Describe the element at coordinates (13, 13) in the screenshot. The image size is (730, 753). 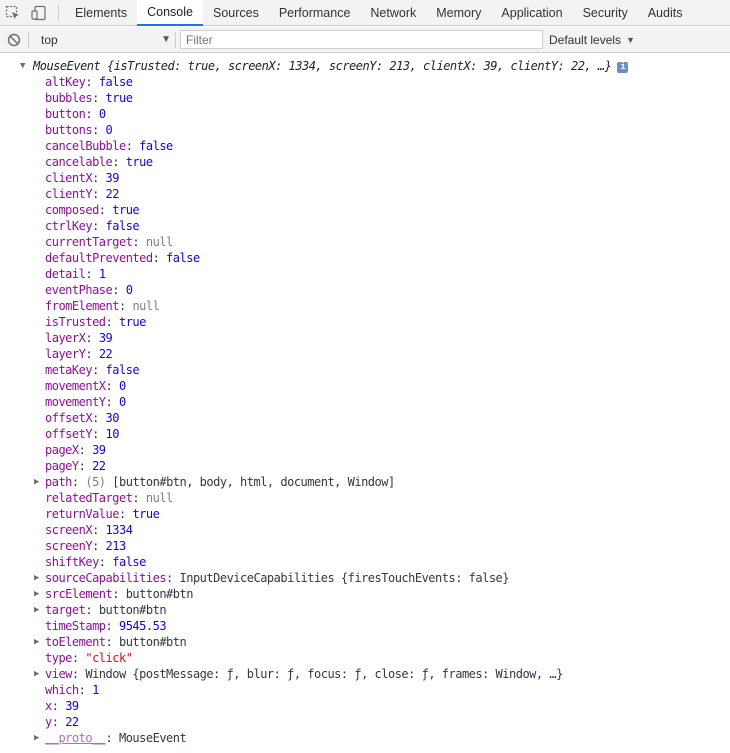
I see `inspect-element-icon` at that location.